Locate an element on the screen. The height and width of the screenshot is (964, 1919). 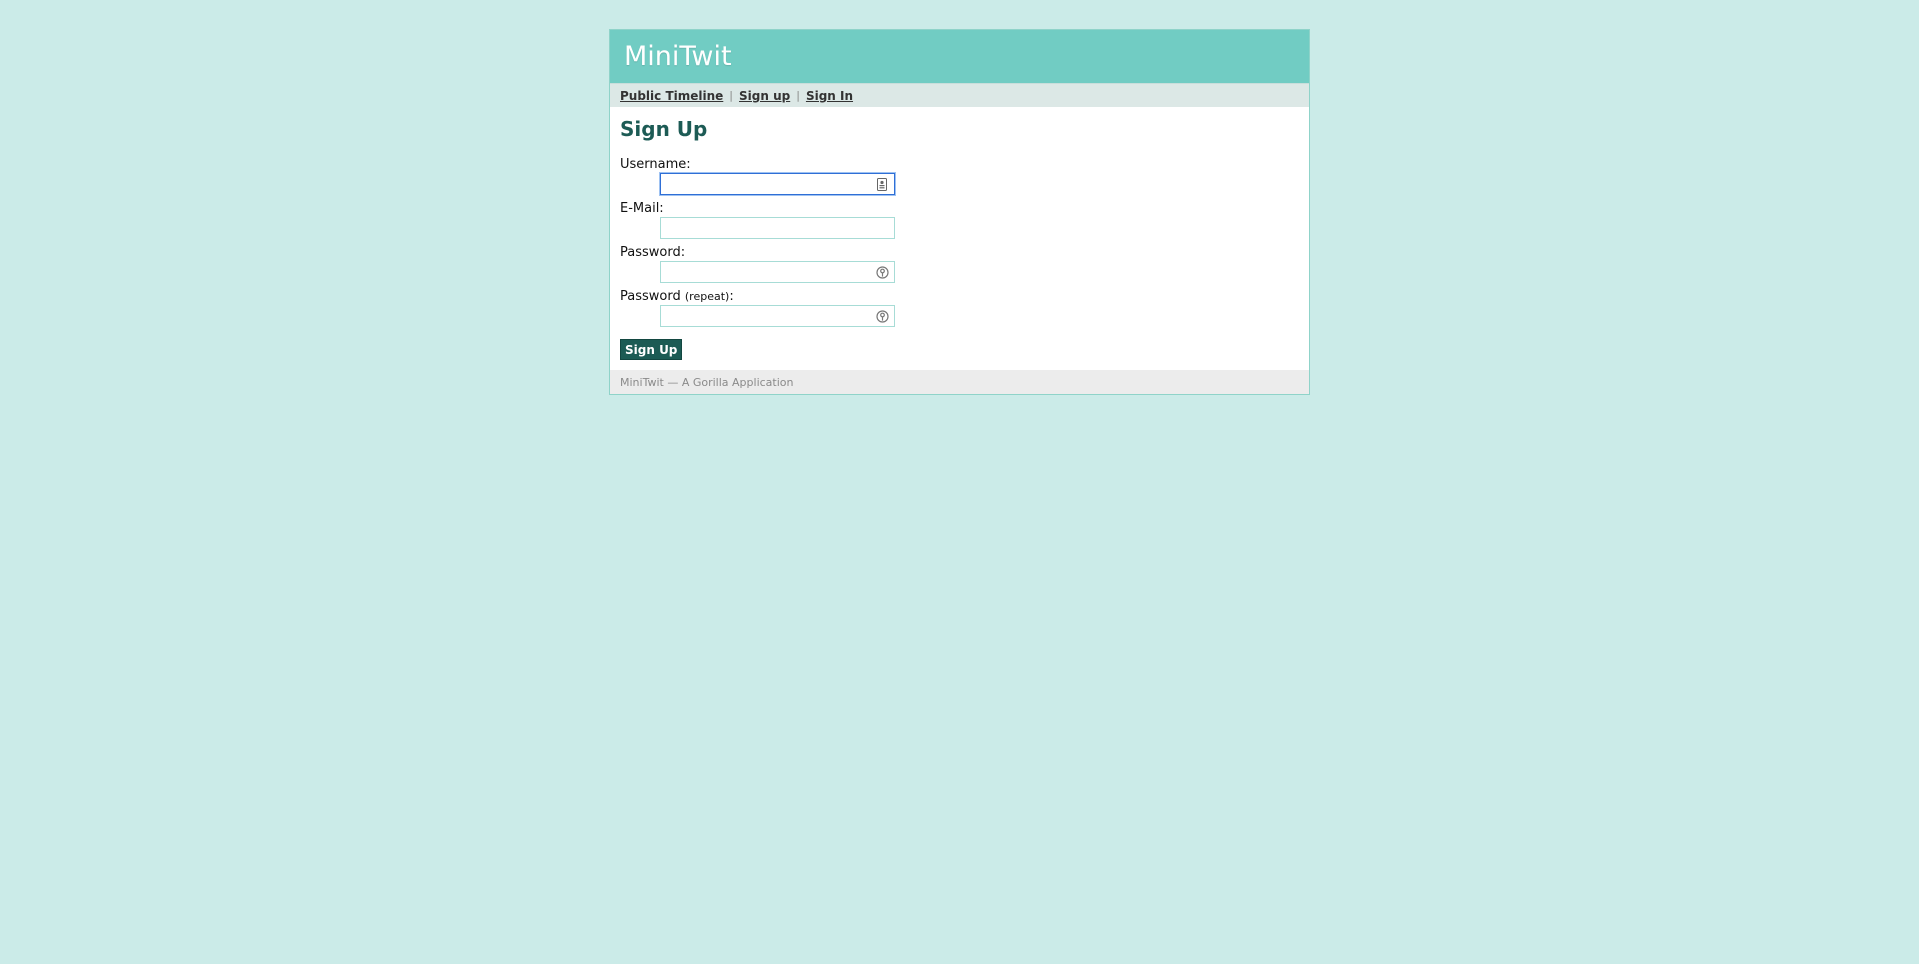
email-input is located at coordinates (777, 228).